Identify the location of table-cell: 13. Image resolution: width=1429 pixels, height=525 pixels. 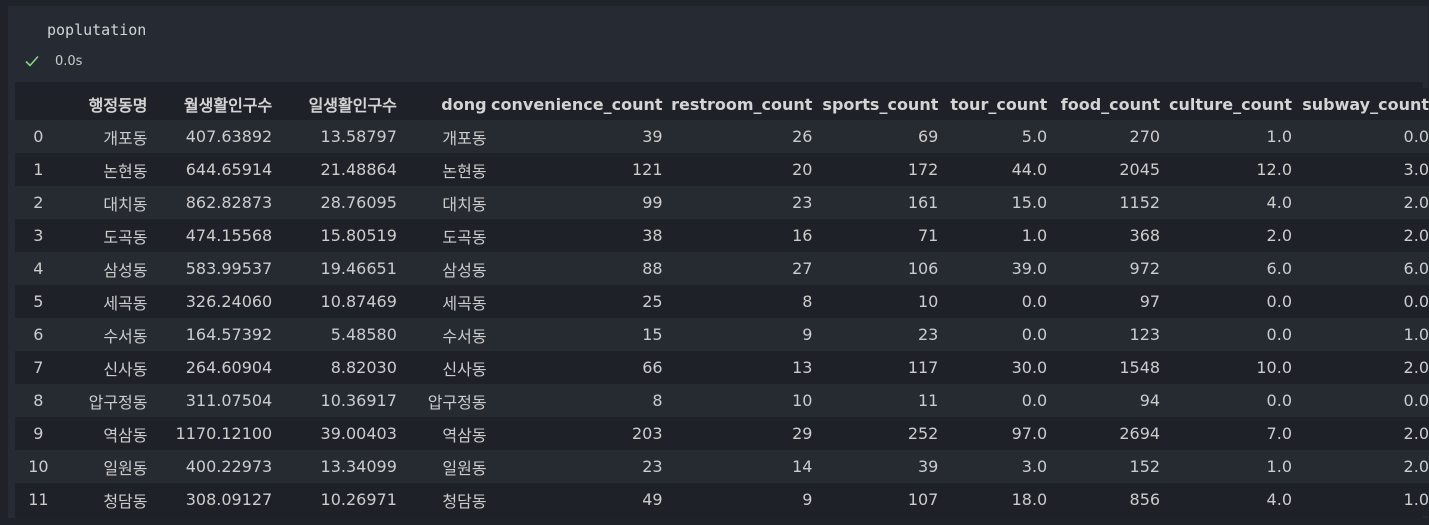
(737, 367).